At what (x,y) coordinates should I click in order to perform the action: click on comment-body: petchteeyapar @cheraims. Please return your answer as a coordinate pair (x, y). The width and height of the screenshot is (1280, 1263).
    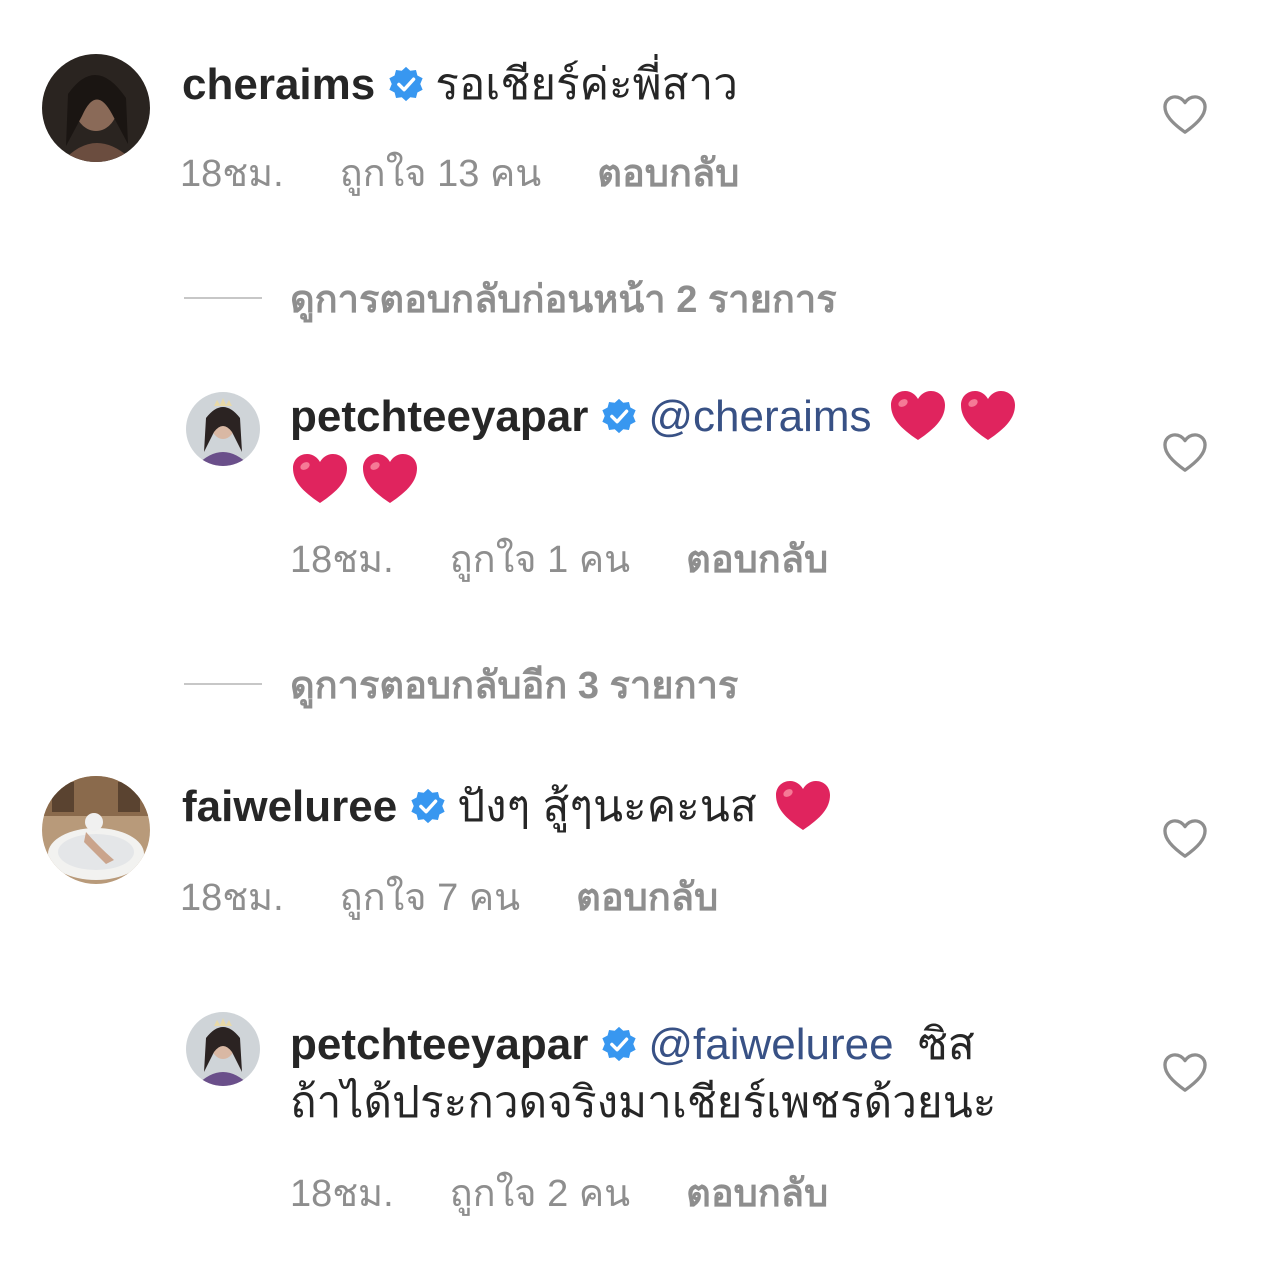
    Looking at the image, I should click on (710, 450).